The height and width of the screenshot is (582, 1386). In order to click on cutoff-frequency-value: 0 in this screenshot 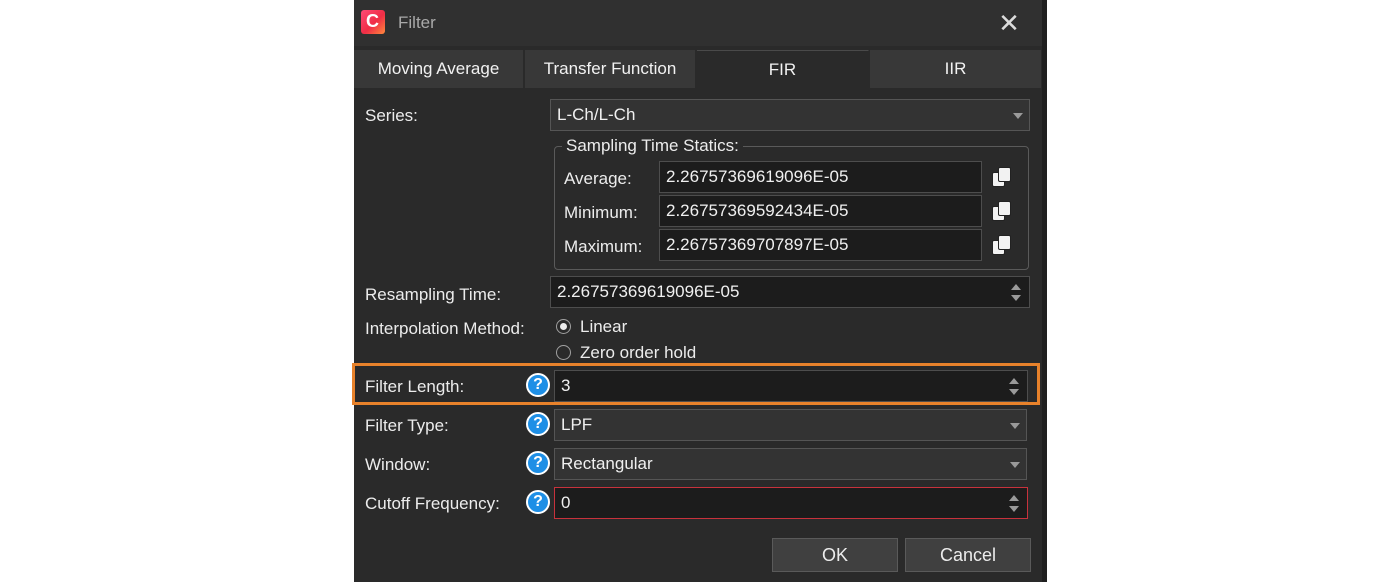, I will do `click(566, 502)`.